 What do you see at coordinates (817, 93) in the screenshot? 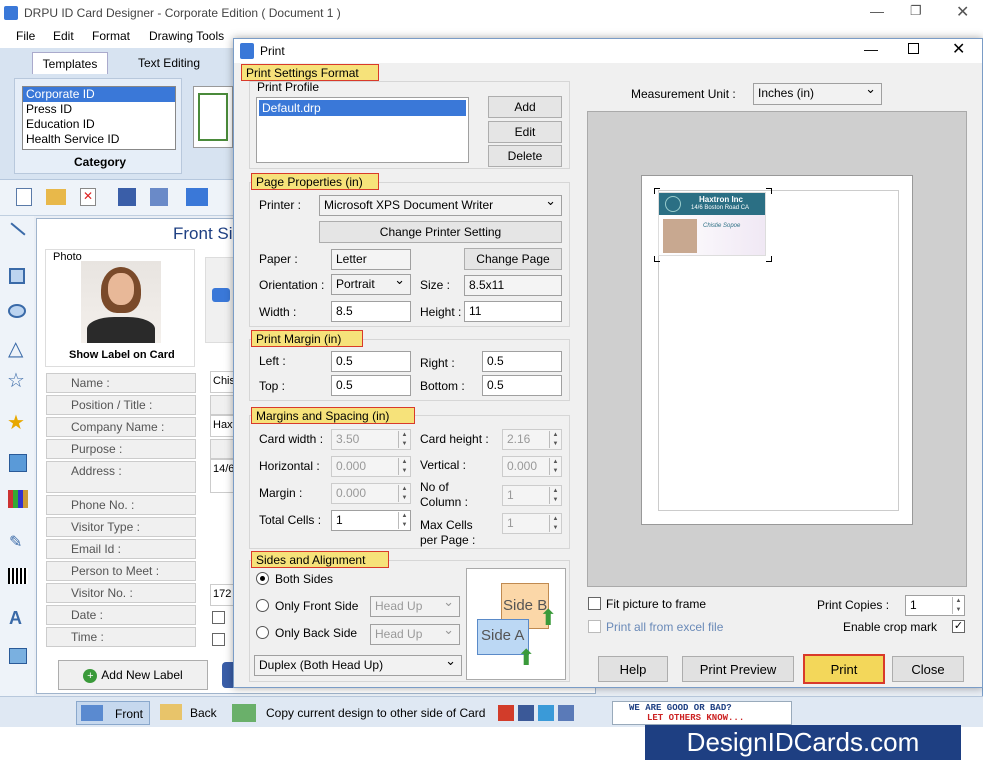
I see `measurement-unit-select: Inches (in)` at bounding box center [817, 93].